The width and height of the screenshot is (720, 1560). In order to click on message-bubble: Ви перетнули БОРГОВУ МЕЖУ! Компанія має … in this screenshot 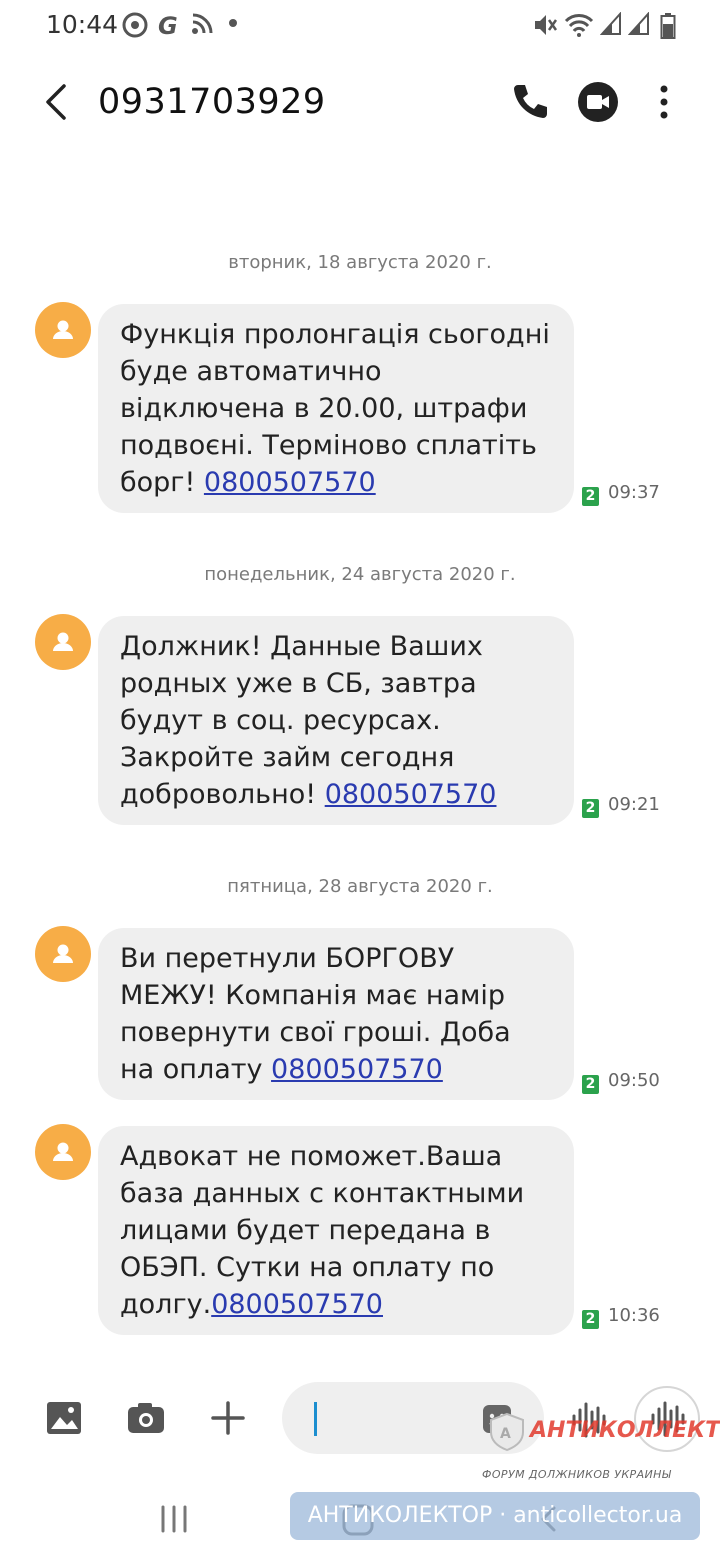, I will do `click(336, 1014)`.